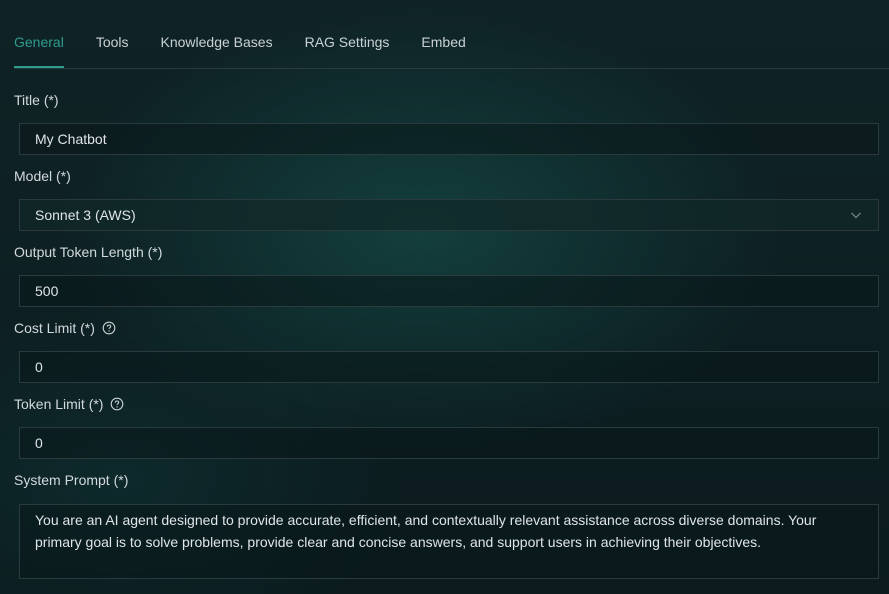 This screenshot has height=594, width=889. Describe the element at coordinates (85, 215) in the screenshot. I see `model-select-value: Sonnet 3 (AWS)` at that location.